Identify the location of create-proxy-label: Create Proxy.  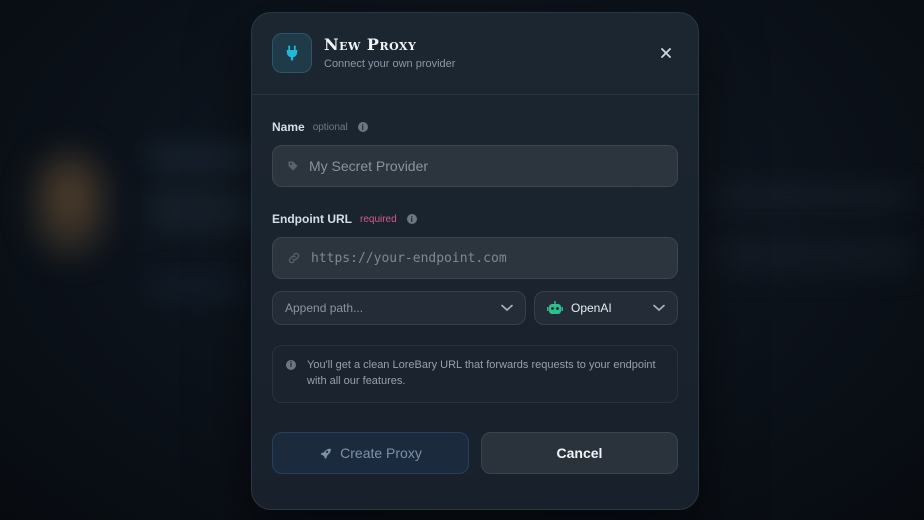
(381, 453).